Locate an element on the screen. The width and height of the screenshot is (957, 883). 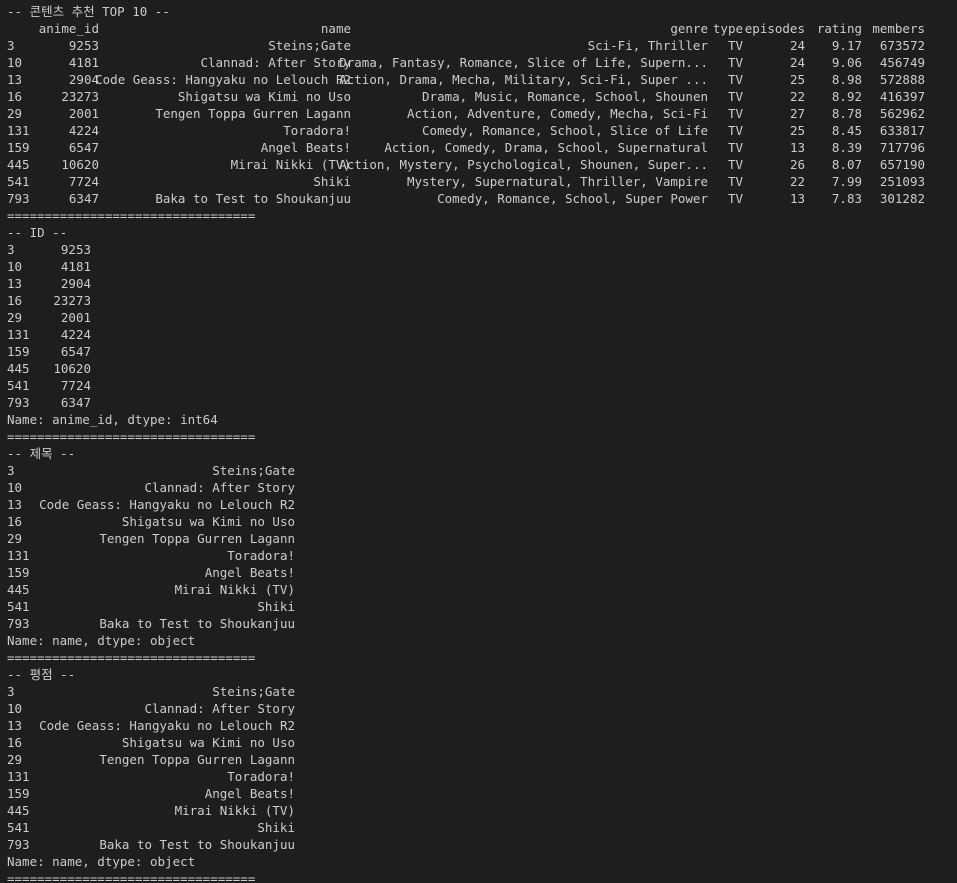
list-item: 159 6547 is located at coordinates (478, 351).